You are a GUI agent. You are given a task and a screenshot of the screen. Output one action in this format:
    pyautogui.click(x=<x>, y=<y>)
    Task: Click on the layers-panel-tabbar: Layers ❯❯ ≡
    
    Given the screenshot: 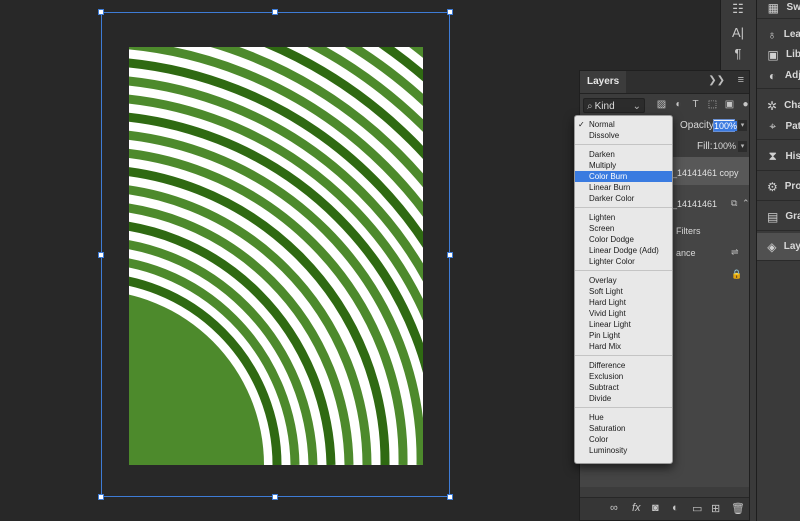 What is the action you would take?
    pyautogui.click(x=664, y=82)
    